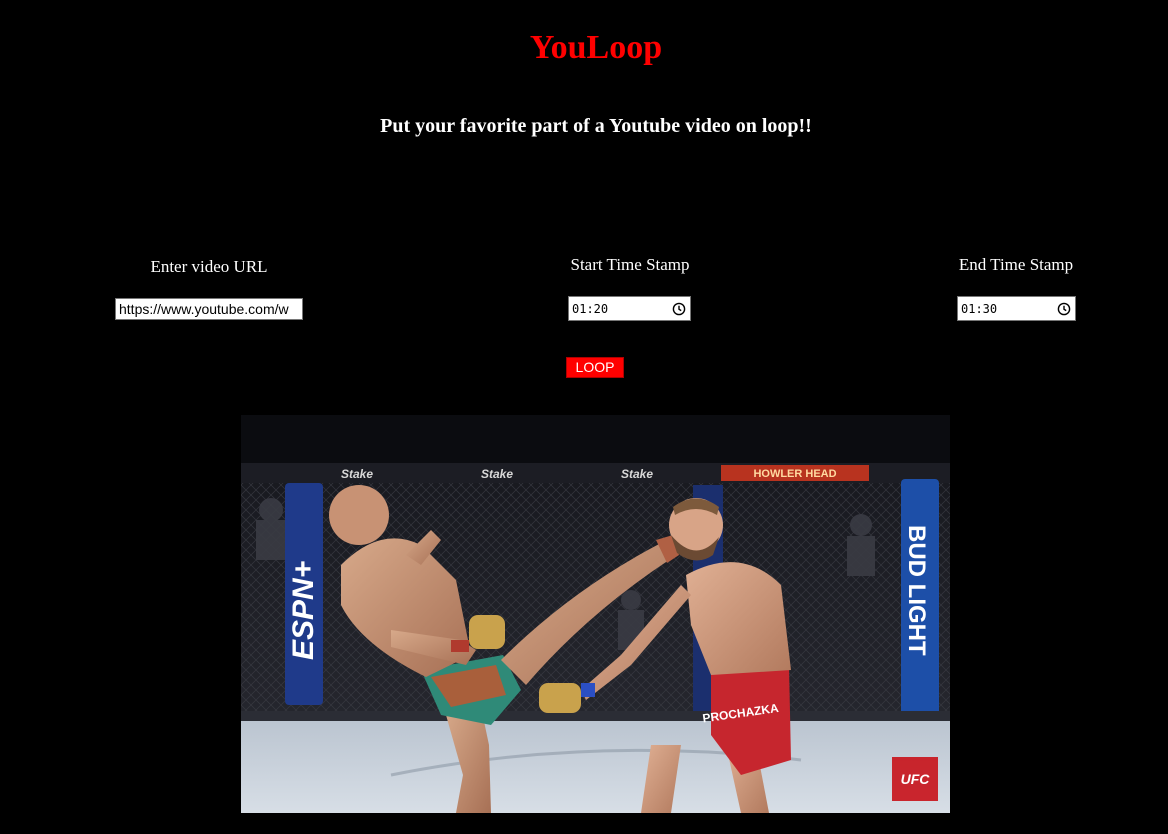 Image resolution: width=1168 pixels, height=834 pixels. I want to click on espn-pad: ESPN+, so click(303, 610).